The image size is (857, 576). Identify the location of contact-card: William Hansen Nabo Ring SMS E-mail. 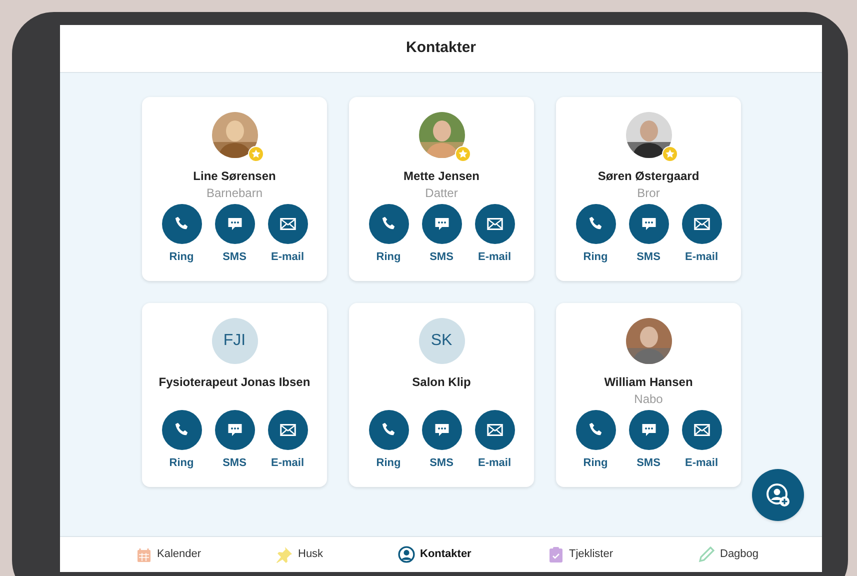
(648, 395).